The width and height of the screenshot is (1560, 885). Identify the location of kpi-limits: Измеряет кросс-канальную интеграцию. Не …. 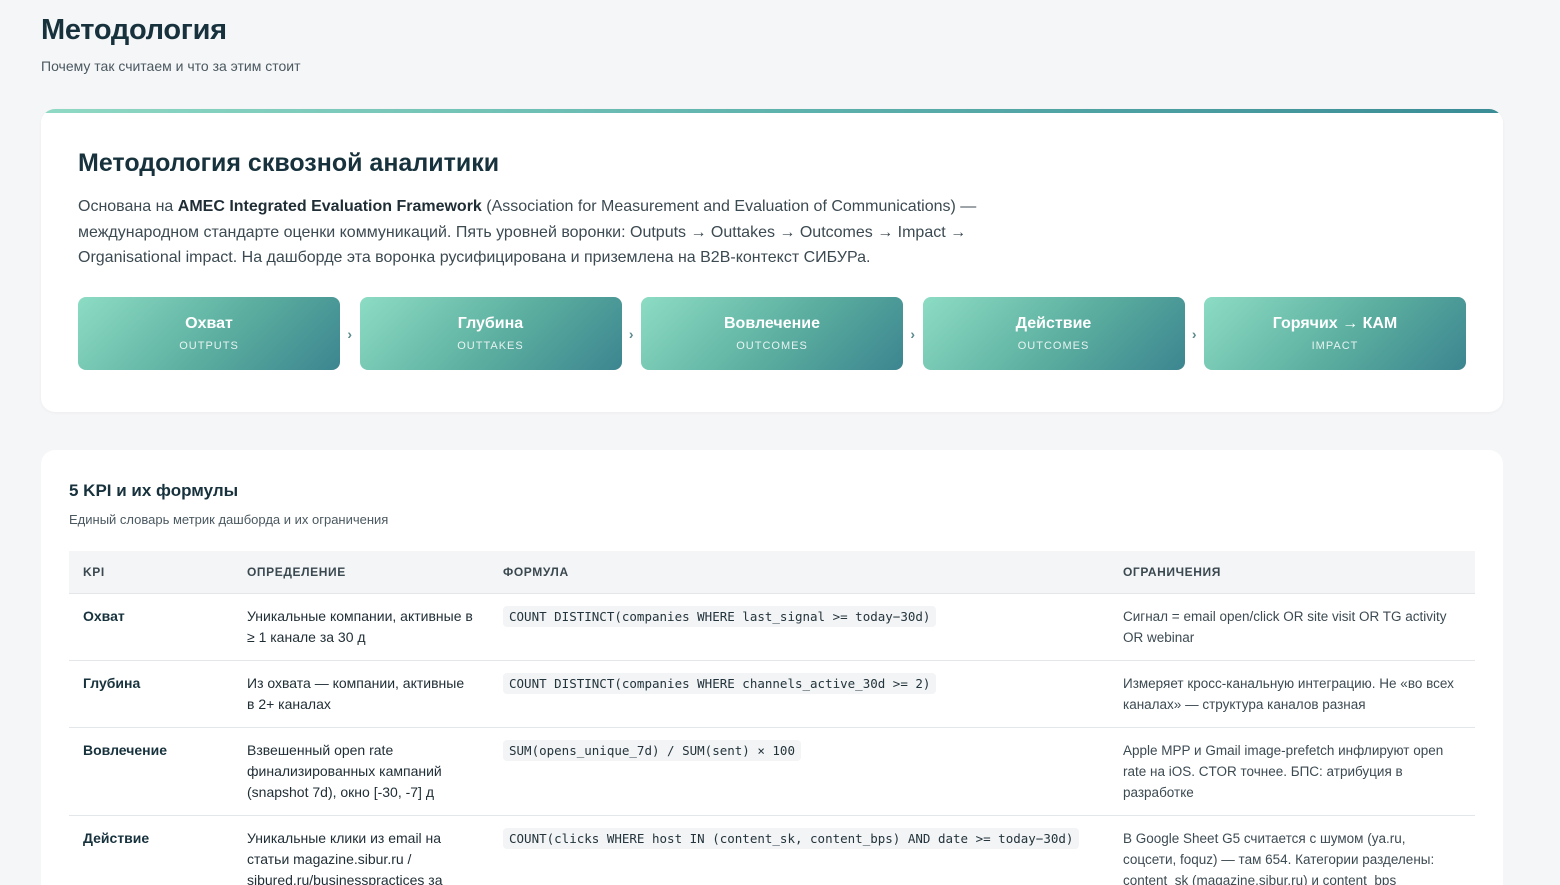
(1292, 693).